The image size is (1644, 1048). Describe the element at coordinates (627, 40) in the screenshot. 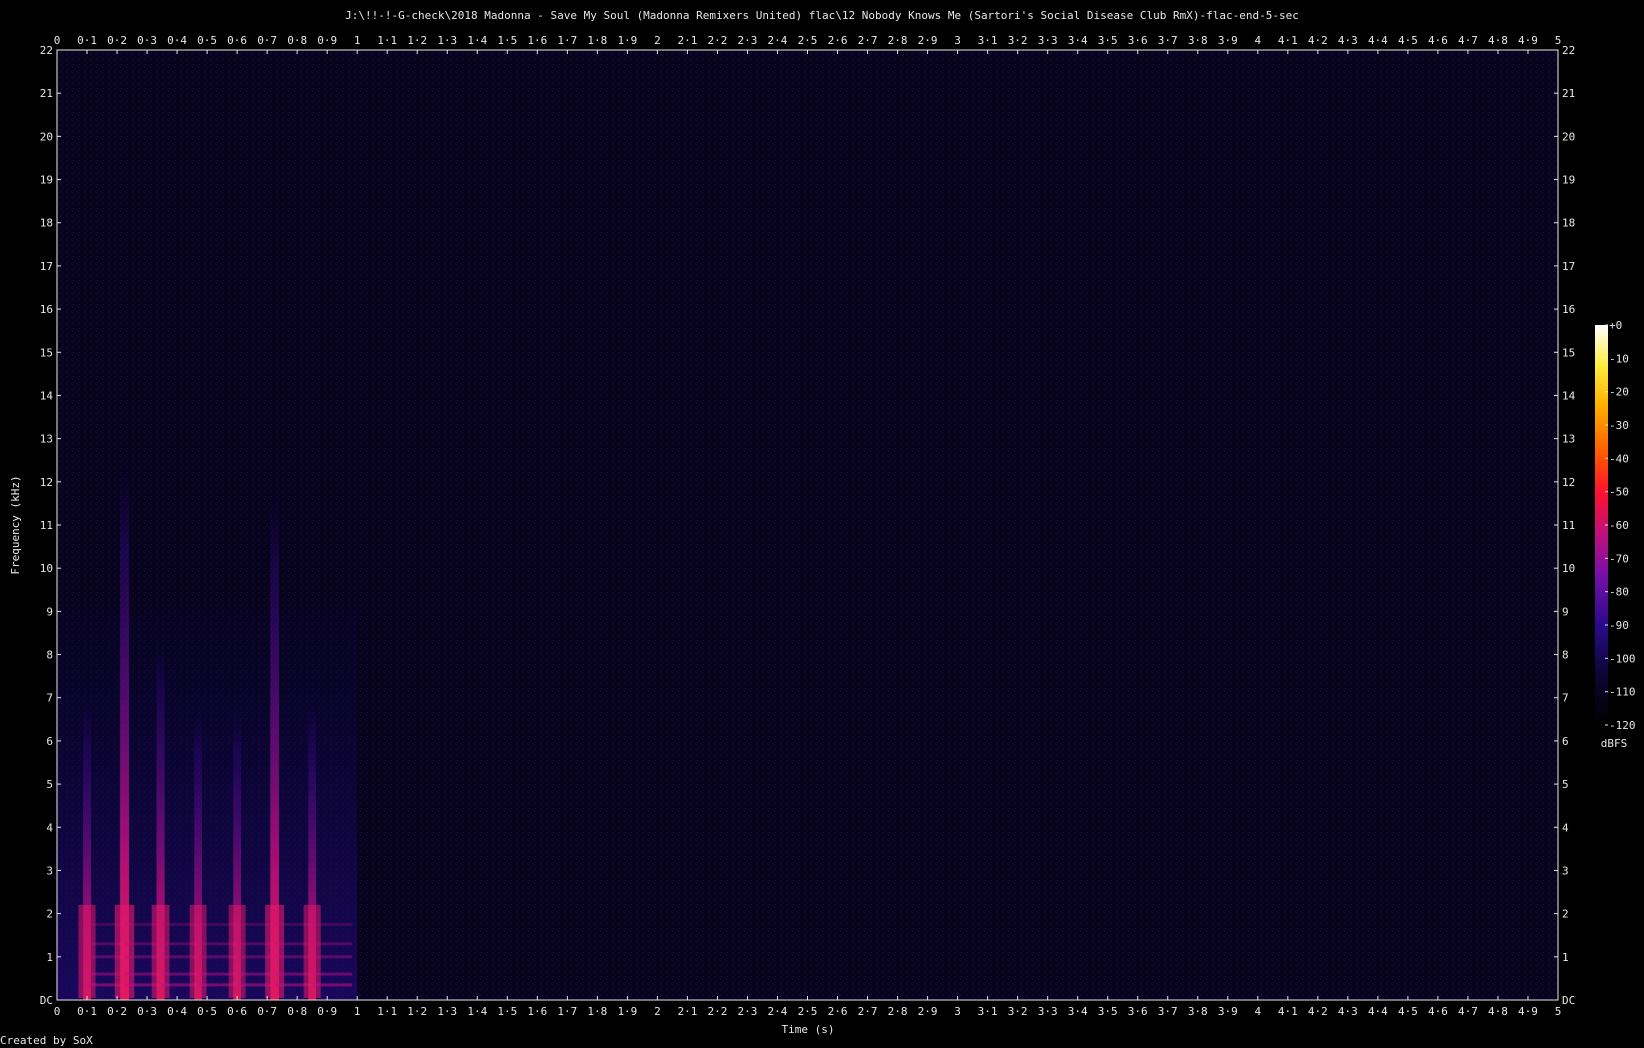

I see `x-tick-label: 1·9` at that location.